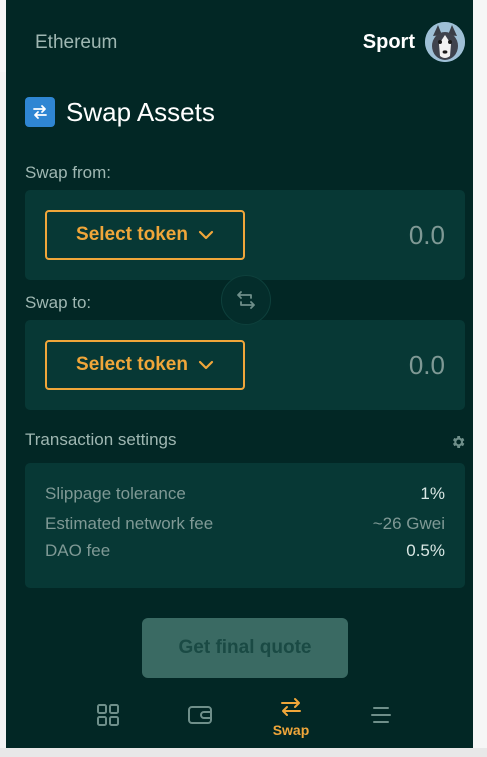  What do you see at coordinates (291, 707) in the screenshot?
I see `swap-icon` at bounding box center [291, 707].